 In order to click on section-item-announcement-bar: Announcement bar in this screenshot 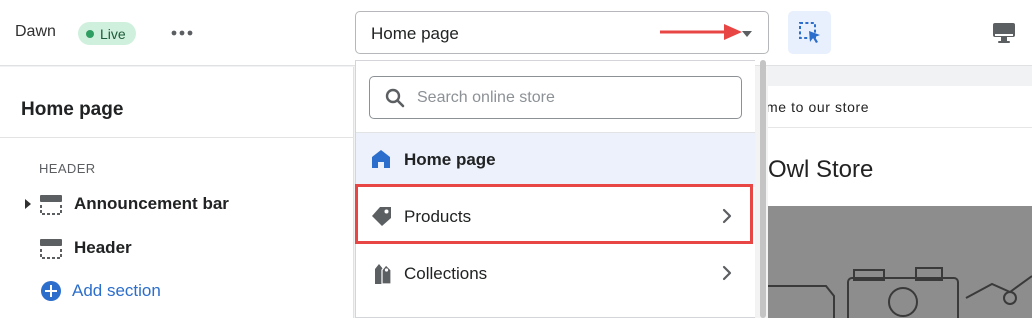, I will do `click(177, 204)`.